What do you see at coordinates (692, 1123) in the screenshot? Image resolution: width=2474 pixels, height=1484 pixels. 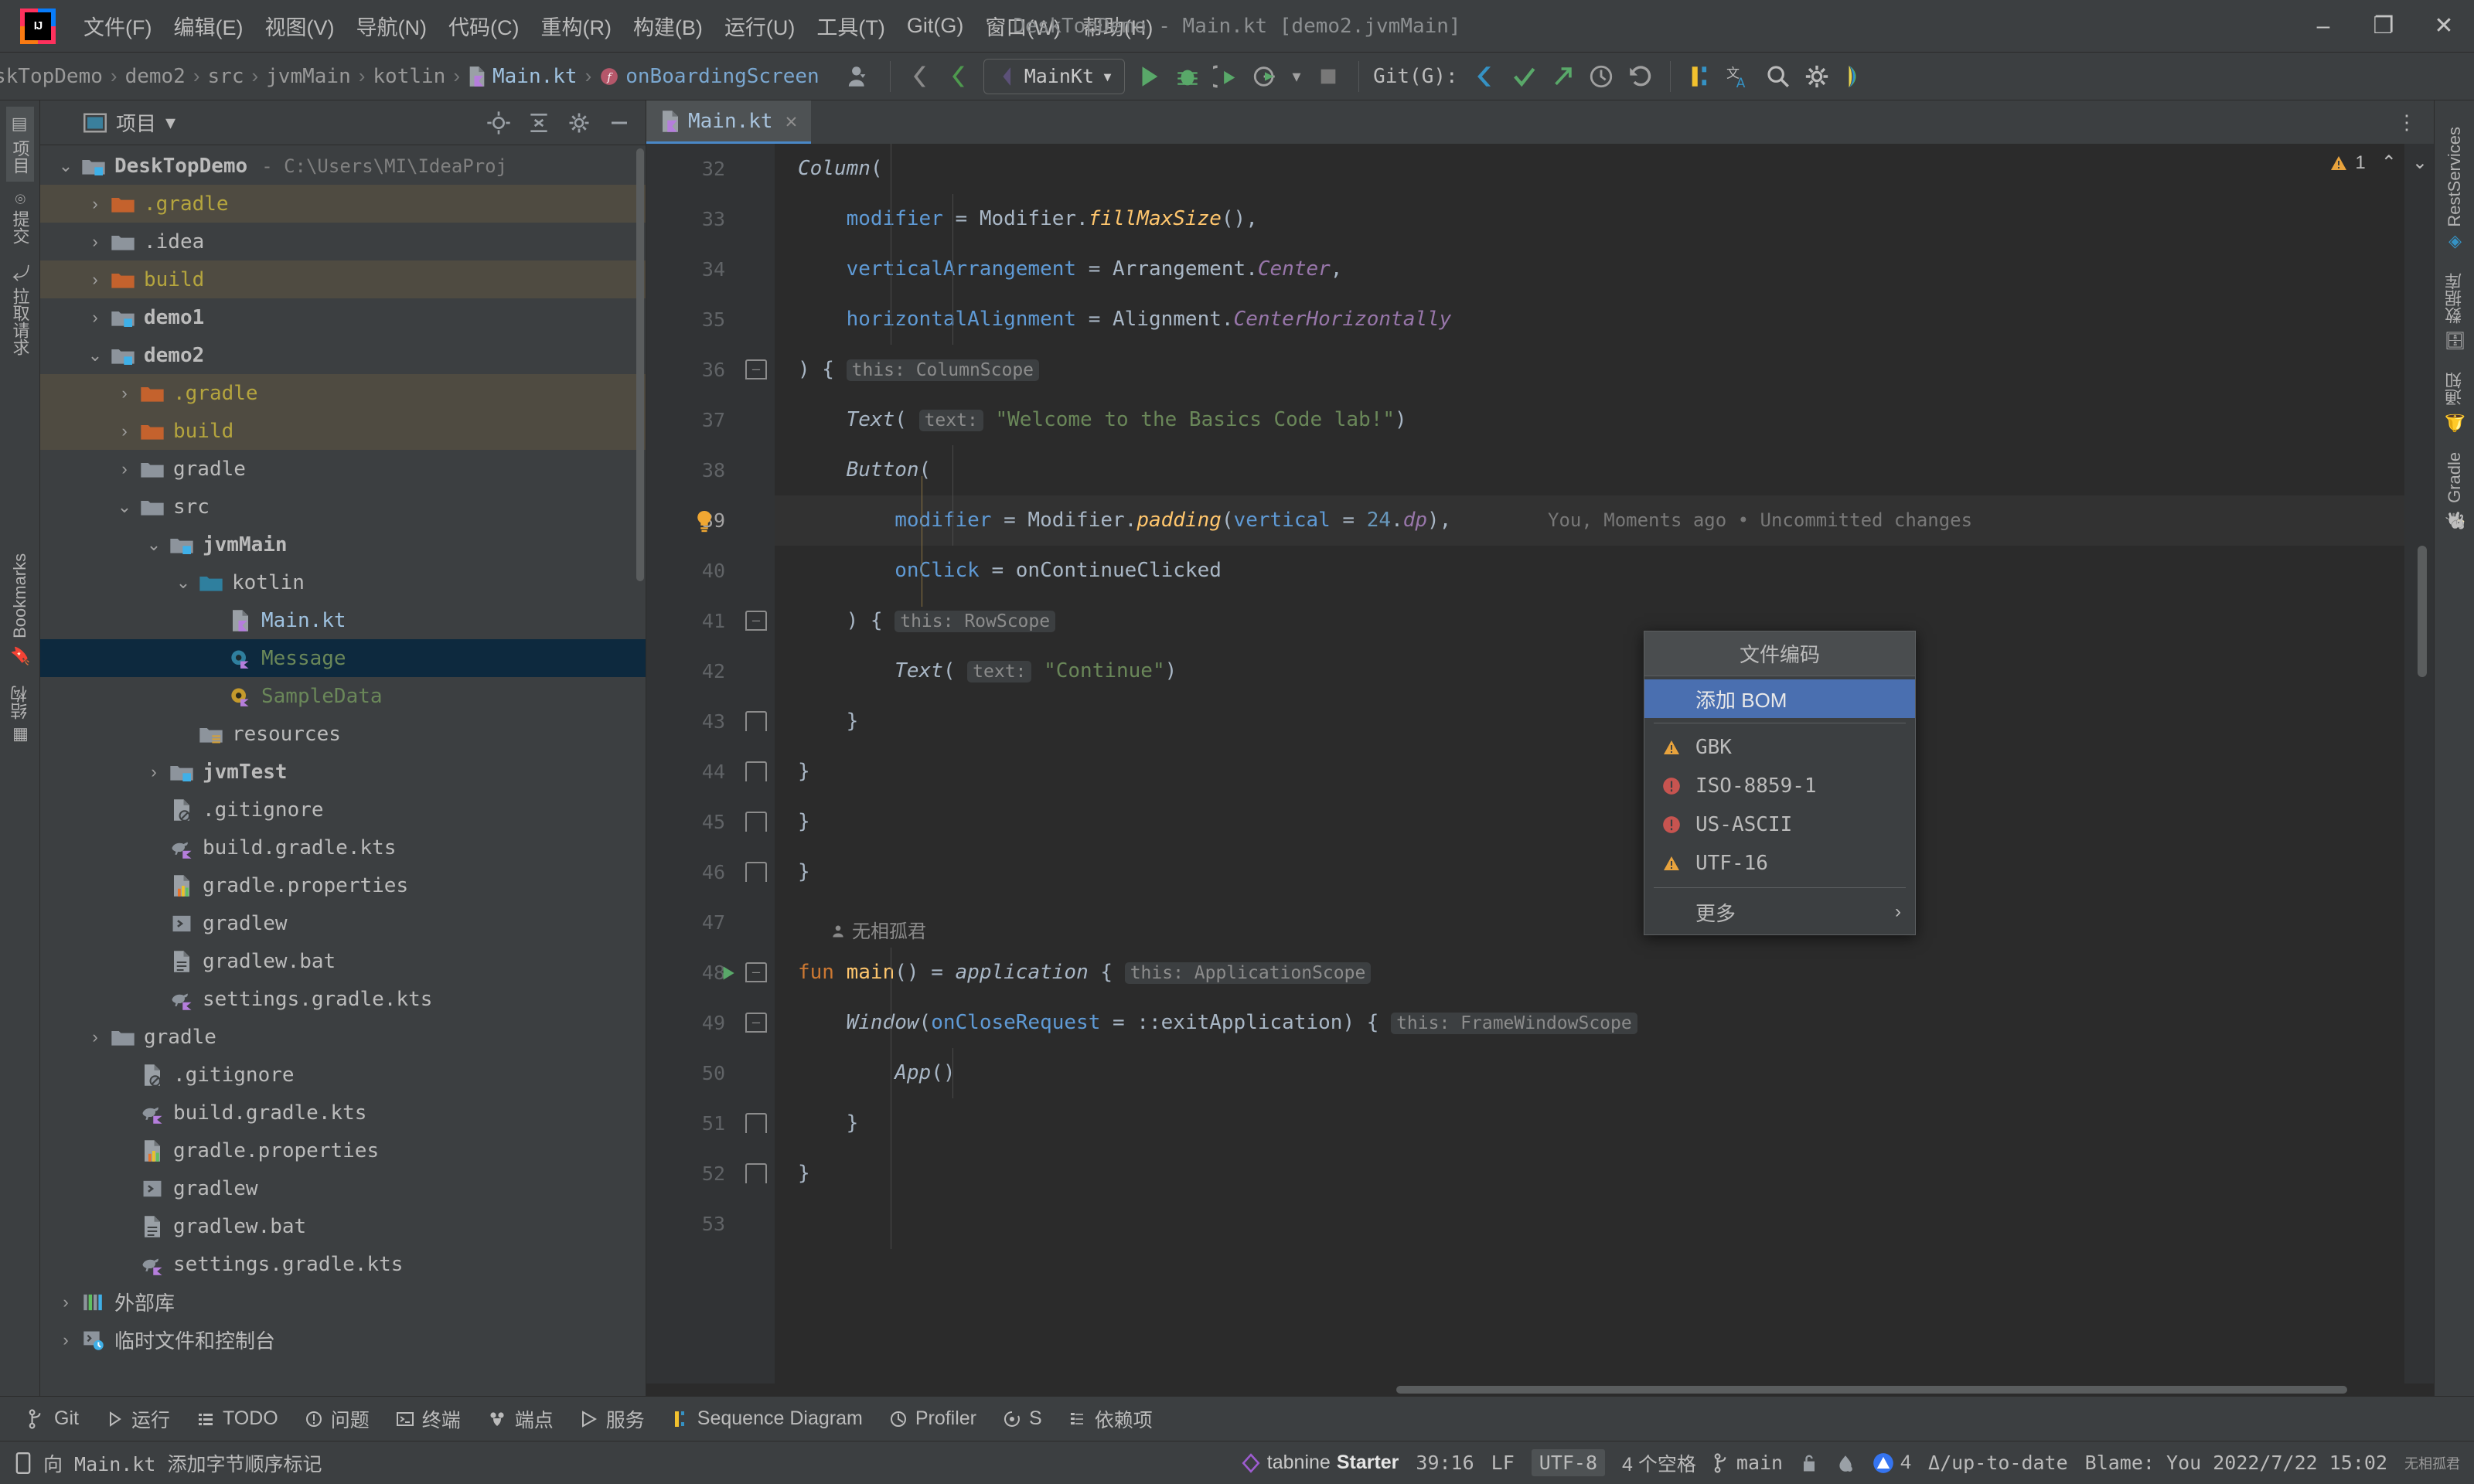 I see `gutter-line-number: 51` at bounding box center [692, 1123].